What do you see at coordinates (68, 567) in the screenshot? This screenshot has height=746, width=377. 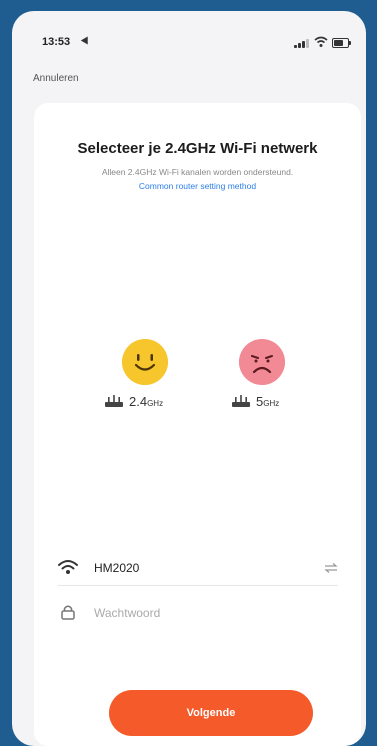 I see `wifi-icon` at bounding box center [68, 567].